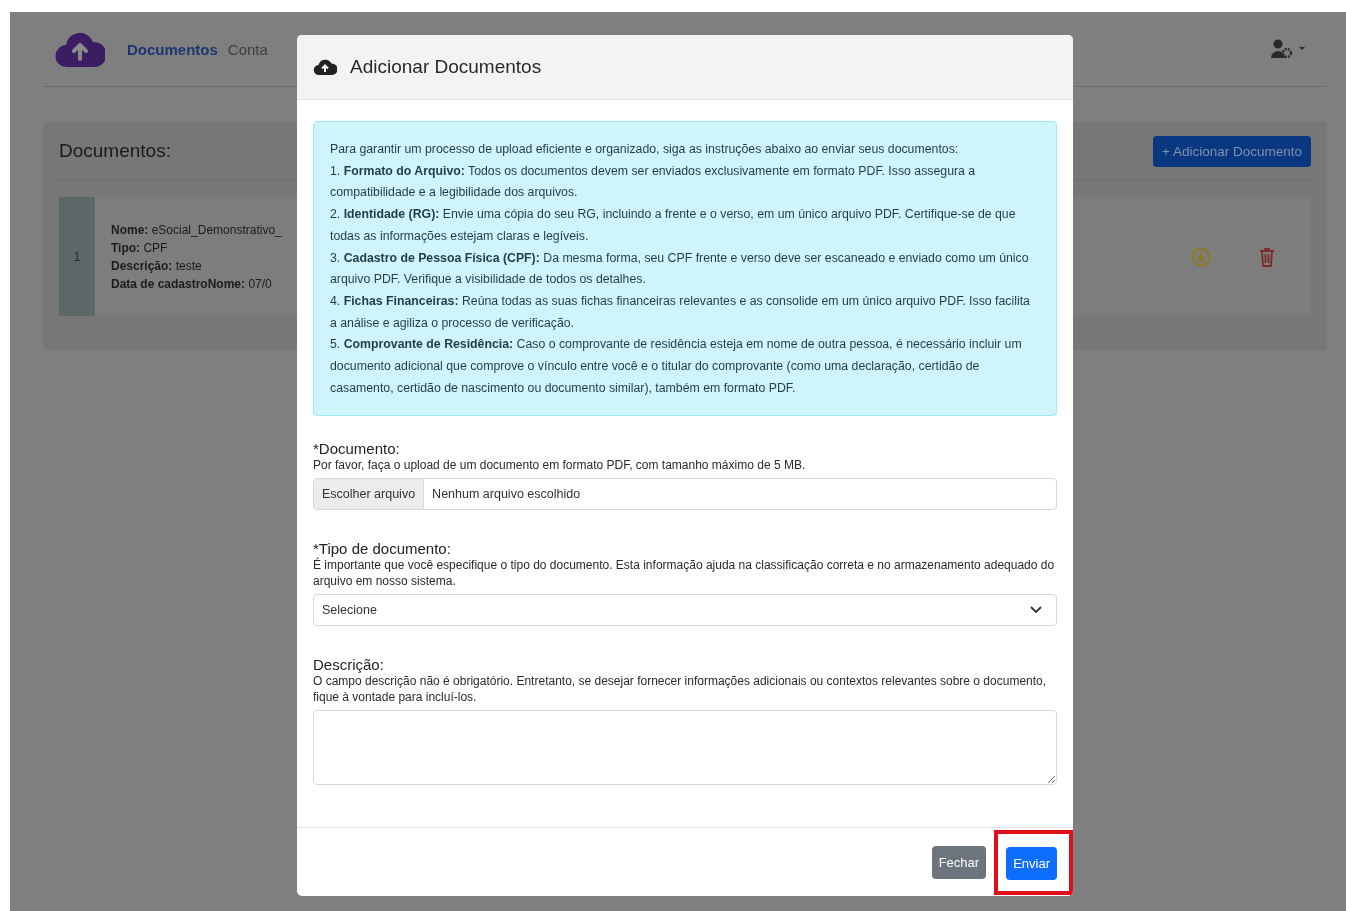  Describe the element at coordinates (192, 284) in the screenshot. I see `document-detail: Data de cadastroNome: 07/0` at that location.